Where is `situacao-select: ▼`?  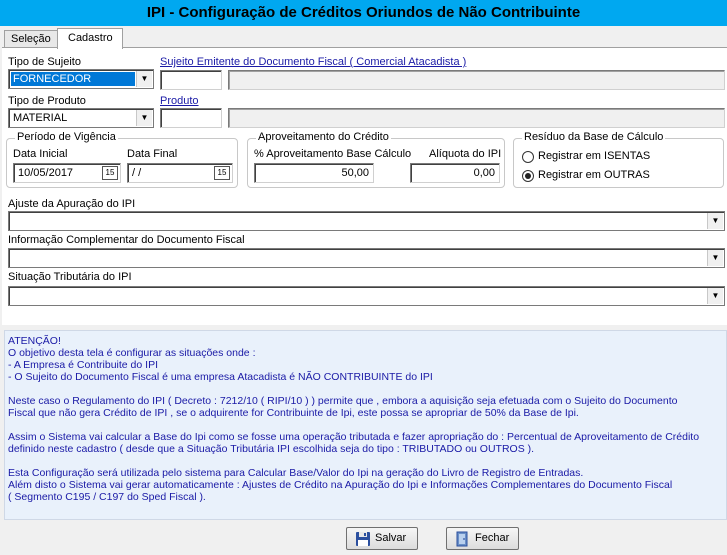
situacao-select: ▼ is located at coordinates (366, 296).